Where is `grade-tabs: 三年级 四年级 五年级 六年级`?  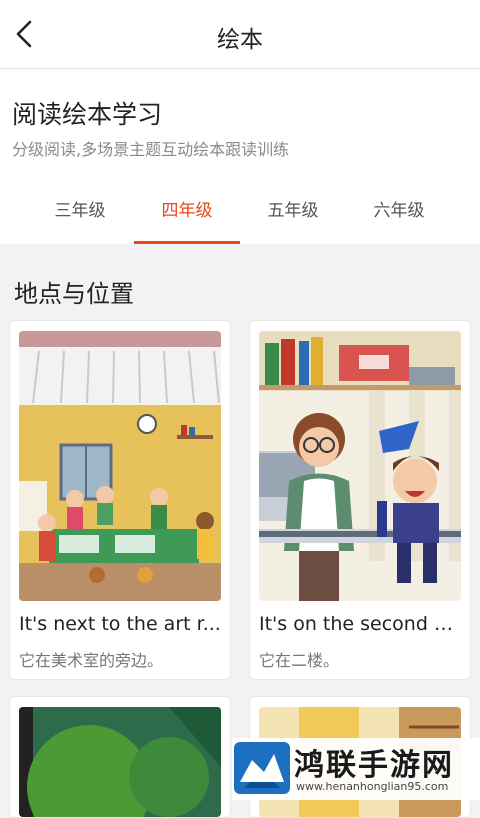
grade-tabs: 三年级 四年级 五年级 六年级 is located at coordinates (240, 216).